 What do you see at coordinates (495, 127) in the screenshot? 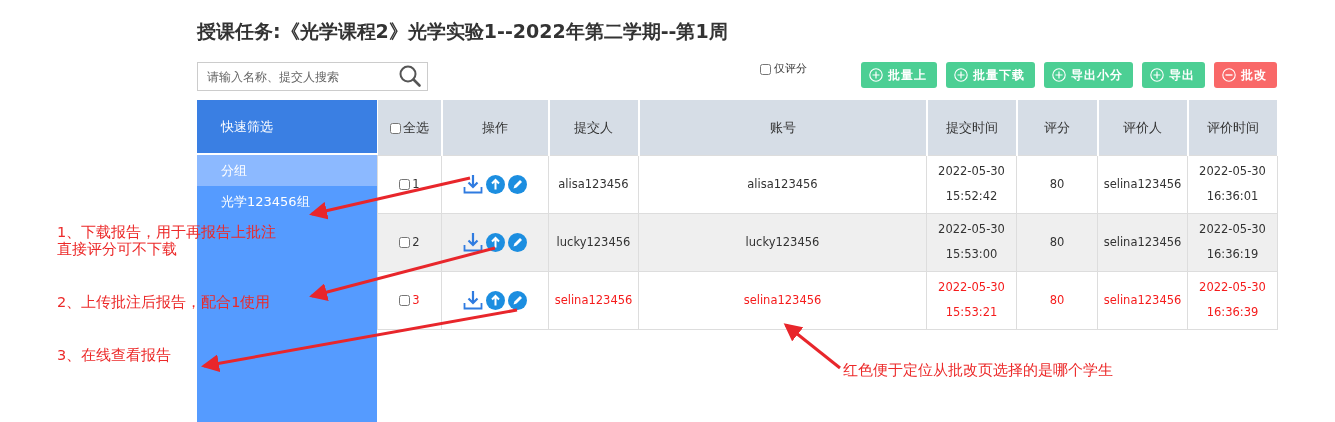
I see `column-header: 操作` at bounding box center [495, 127].